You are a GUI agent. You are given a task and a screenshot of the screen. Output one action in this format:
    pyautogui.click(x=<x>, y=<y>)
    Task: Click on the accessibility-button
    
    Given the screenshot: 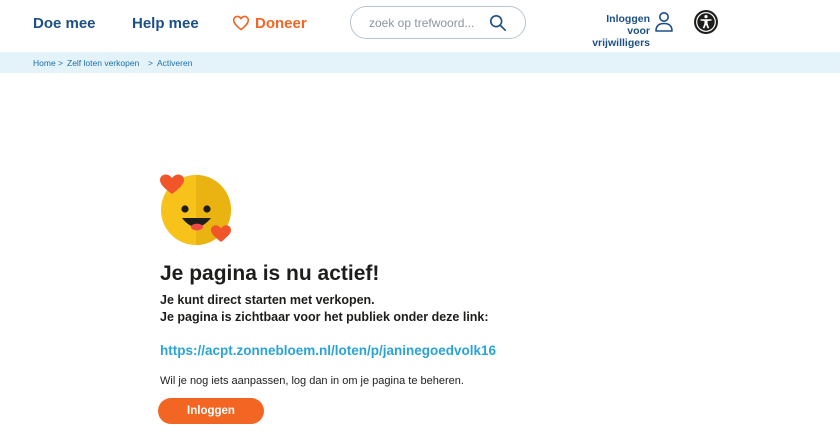 What is the action you would take?
    pyautogui.click(x=706, y=22)
    